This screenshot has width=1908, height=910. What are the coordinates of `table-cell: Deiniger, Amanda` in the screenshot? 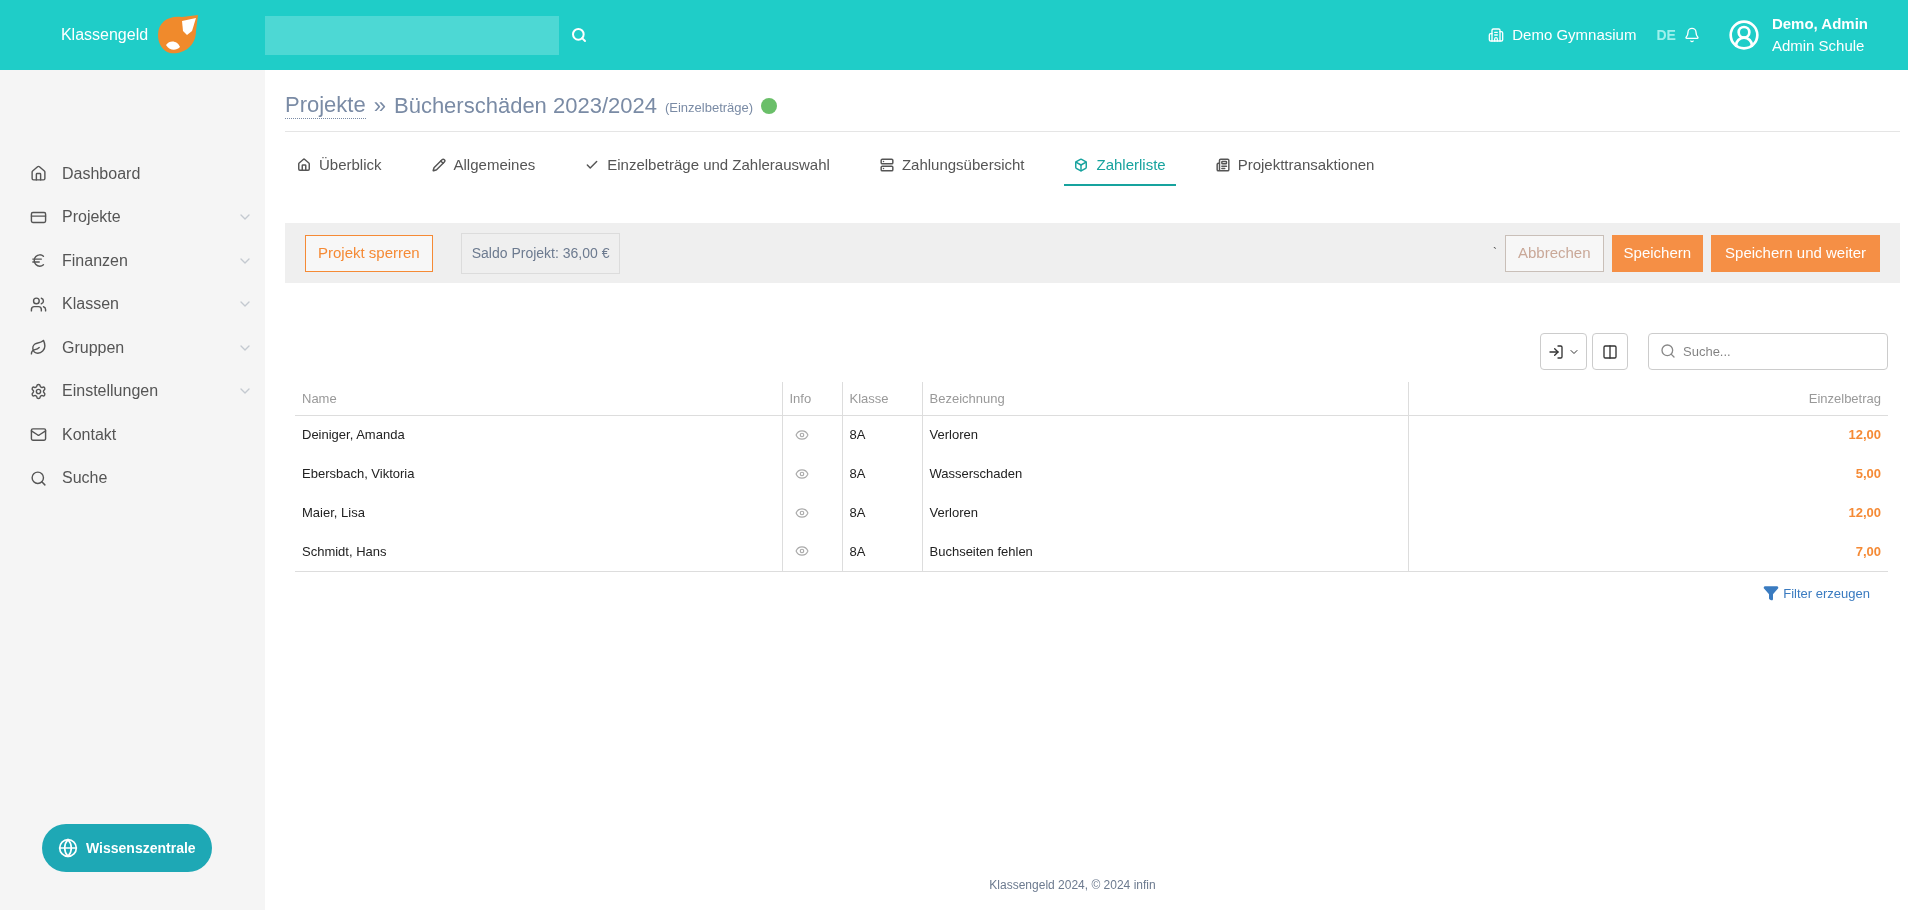 It's located at (353, 434).